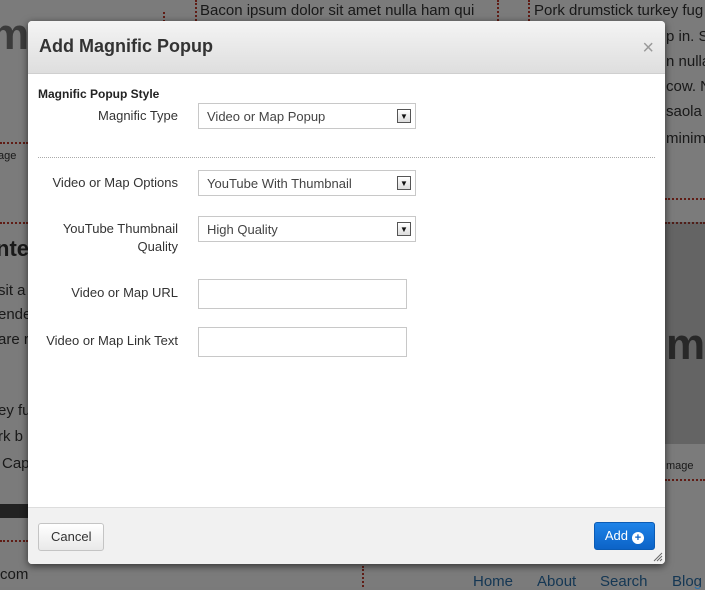  I want to click on modal-title: Add Magnific Popup, so click(126, 46).